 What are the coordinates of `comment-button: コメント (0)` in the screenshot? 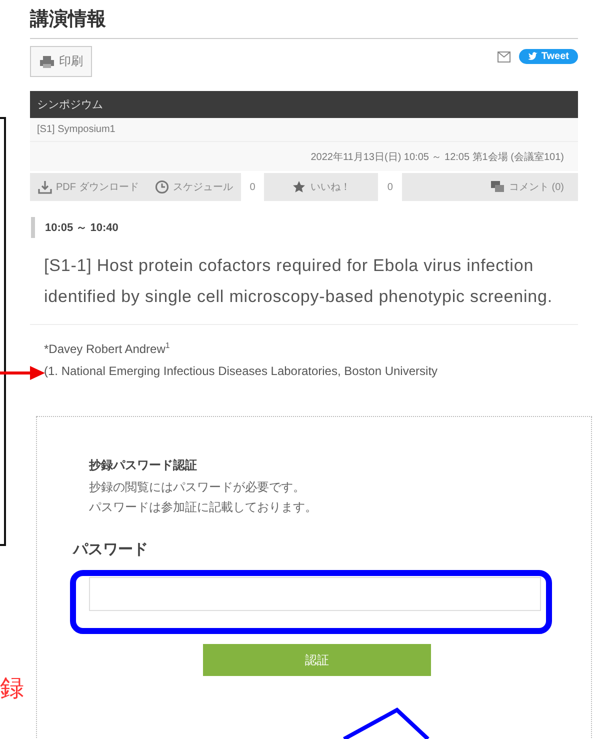 It's located at (527, 187).